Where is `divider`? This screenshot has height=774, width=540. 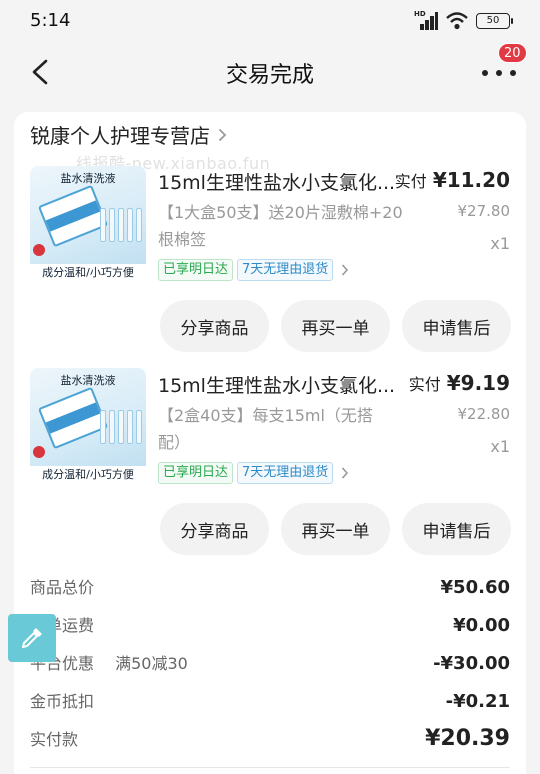 divider is located at coordinates (270, 767).